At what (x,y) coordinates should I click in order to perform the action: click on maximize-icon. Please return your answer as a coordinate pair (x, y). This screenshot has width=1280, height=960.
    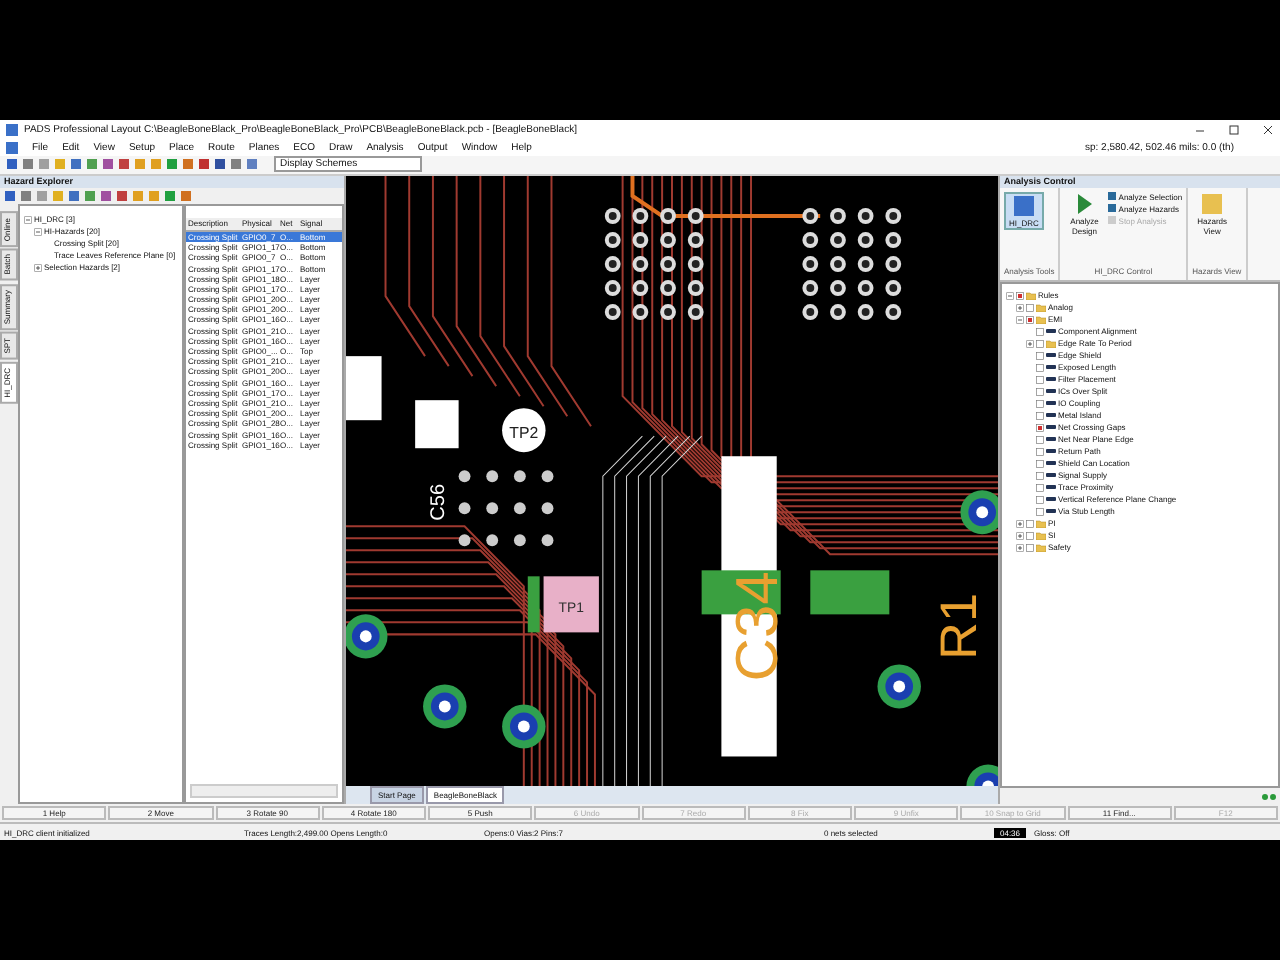
    Looking at the image, I should click on (1234, 129).